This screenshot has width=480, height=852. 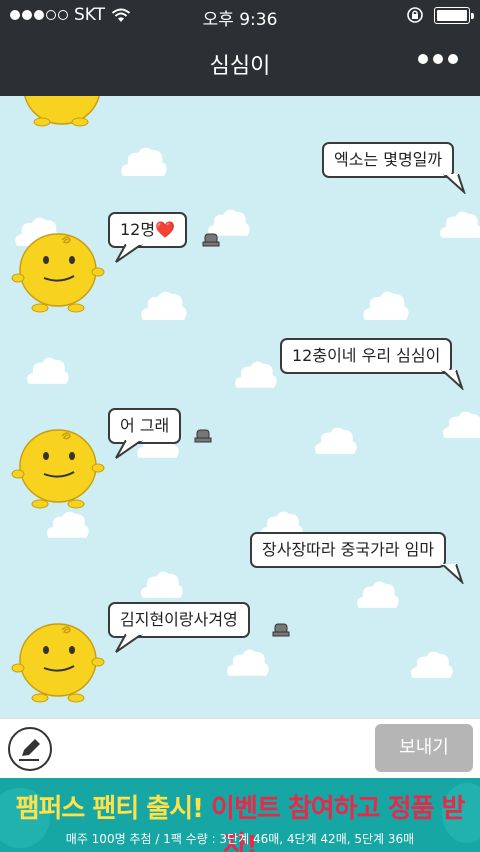 What do you see at coordinates (415, 15) in the screenshot?
I see `rotation-lock-icon` at bounding box center [415, 15].